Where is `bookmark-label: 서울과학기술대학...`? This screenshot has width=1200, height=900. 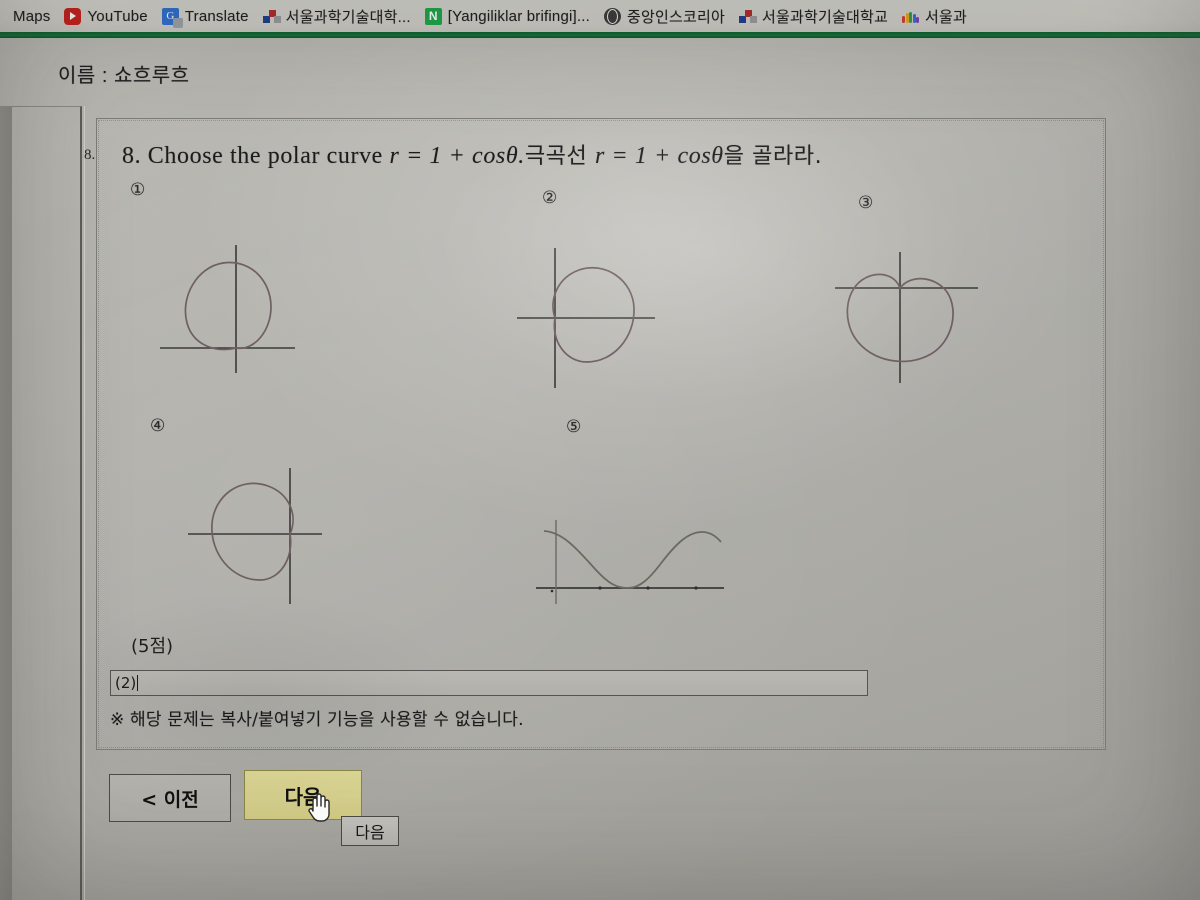
bookmark-label: 서울과학기술대학... is located at coordinates (348, 17).